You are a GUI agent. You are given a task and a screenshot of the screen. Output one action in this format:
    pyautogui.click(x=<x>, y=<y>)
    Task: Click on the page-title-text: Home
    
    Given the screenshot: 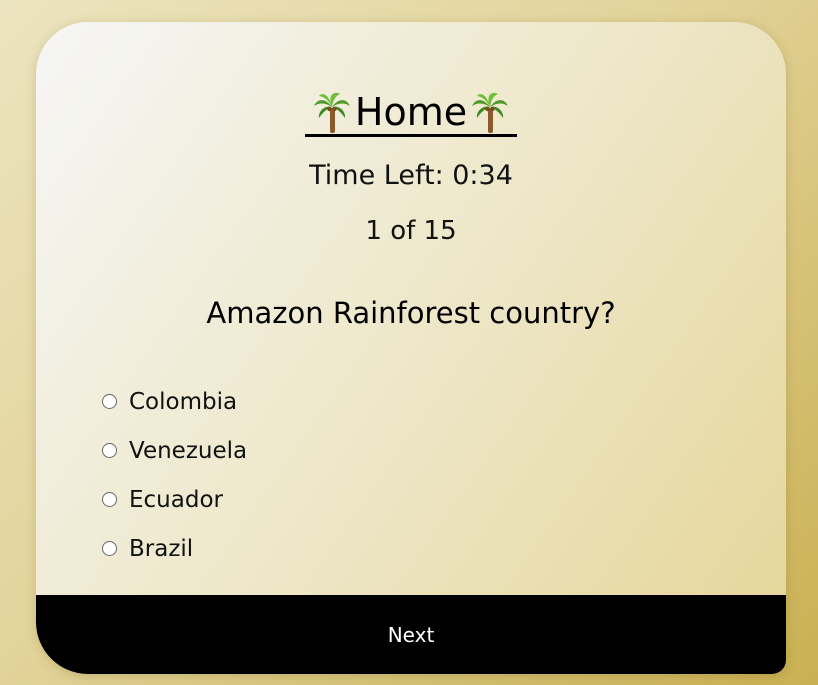 What is the action you would take?
    pyautogui.click(x=411, y=112)
    